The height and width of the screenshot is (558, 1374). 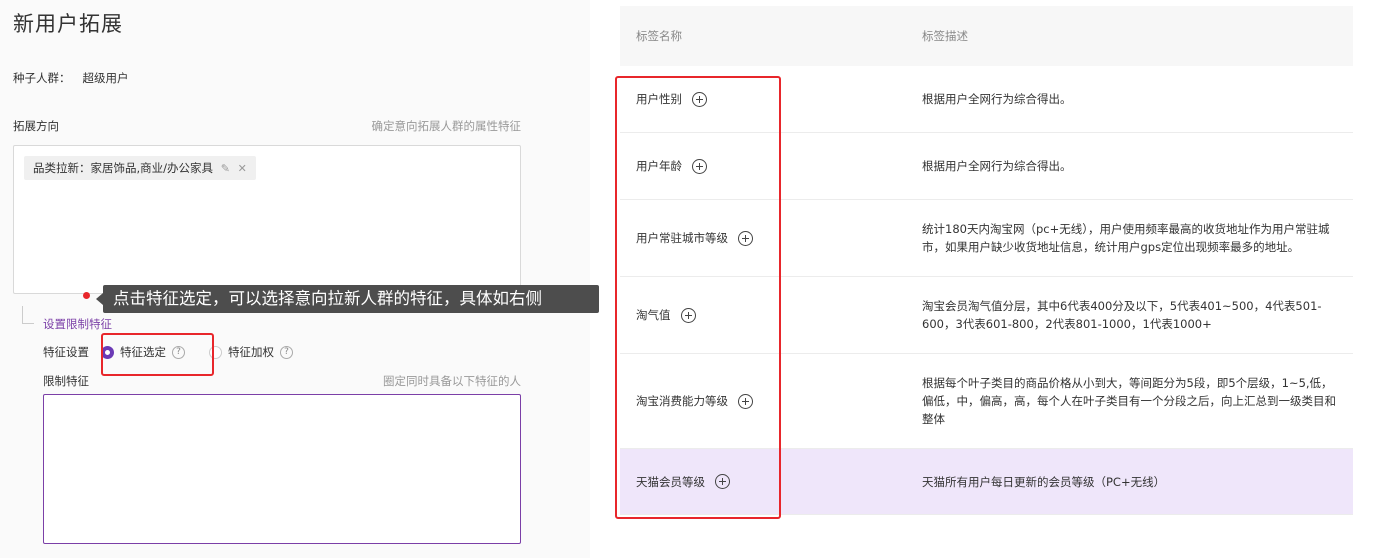 I want to click on page-title: 新用户拓展, so click(x=68, y=24).